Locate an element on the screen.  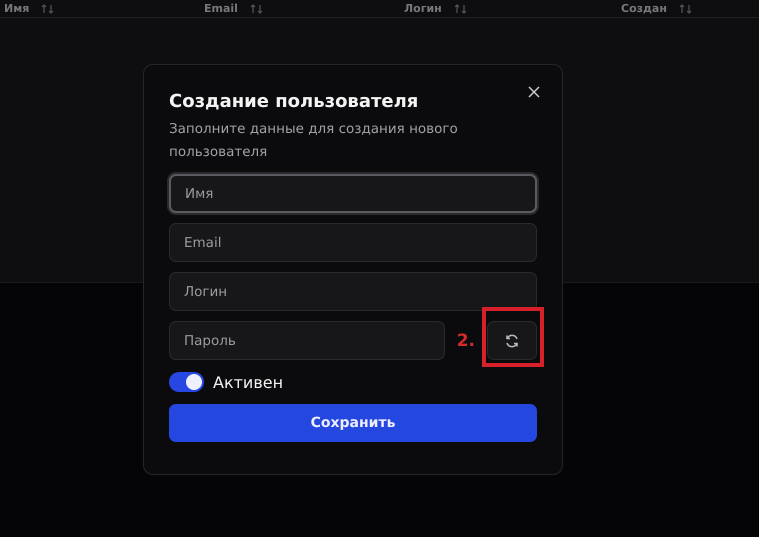
close-button is located at coordinates (534, 92).